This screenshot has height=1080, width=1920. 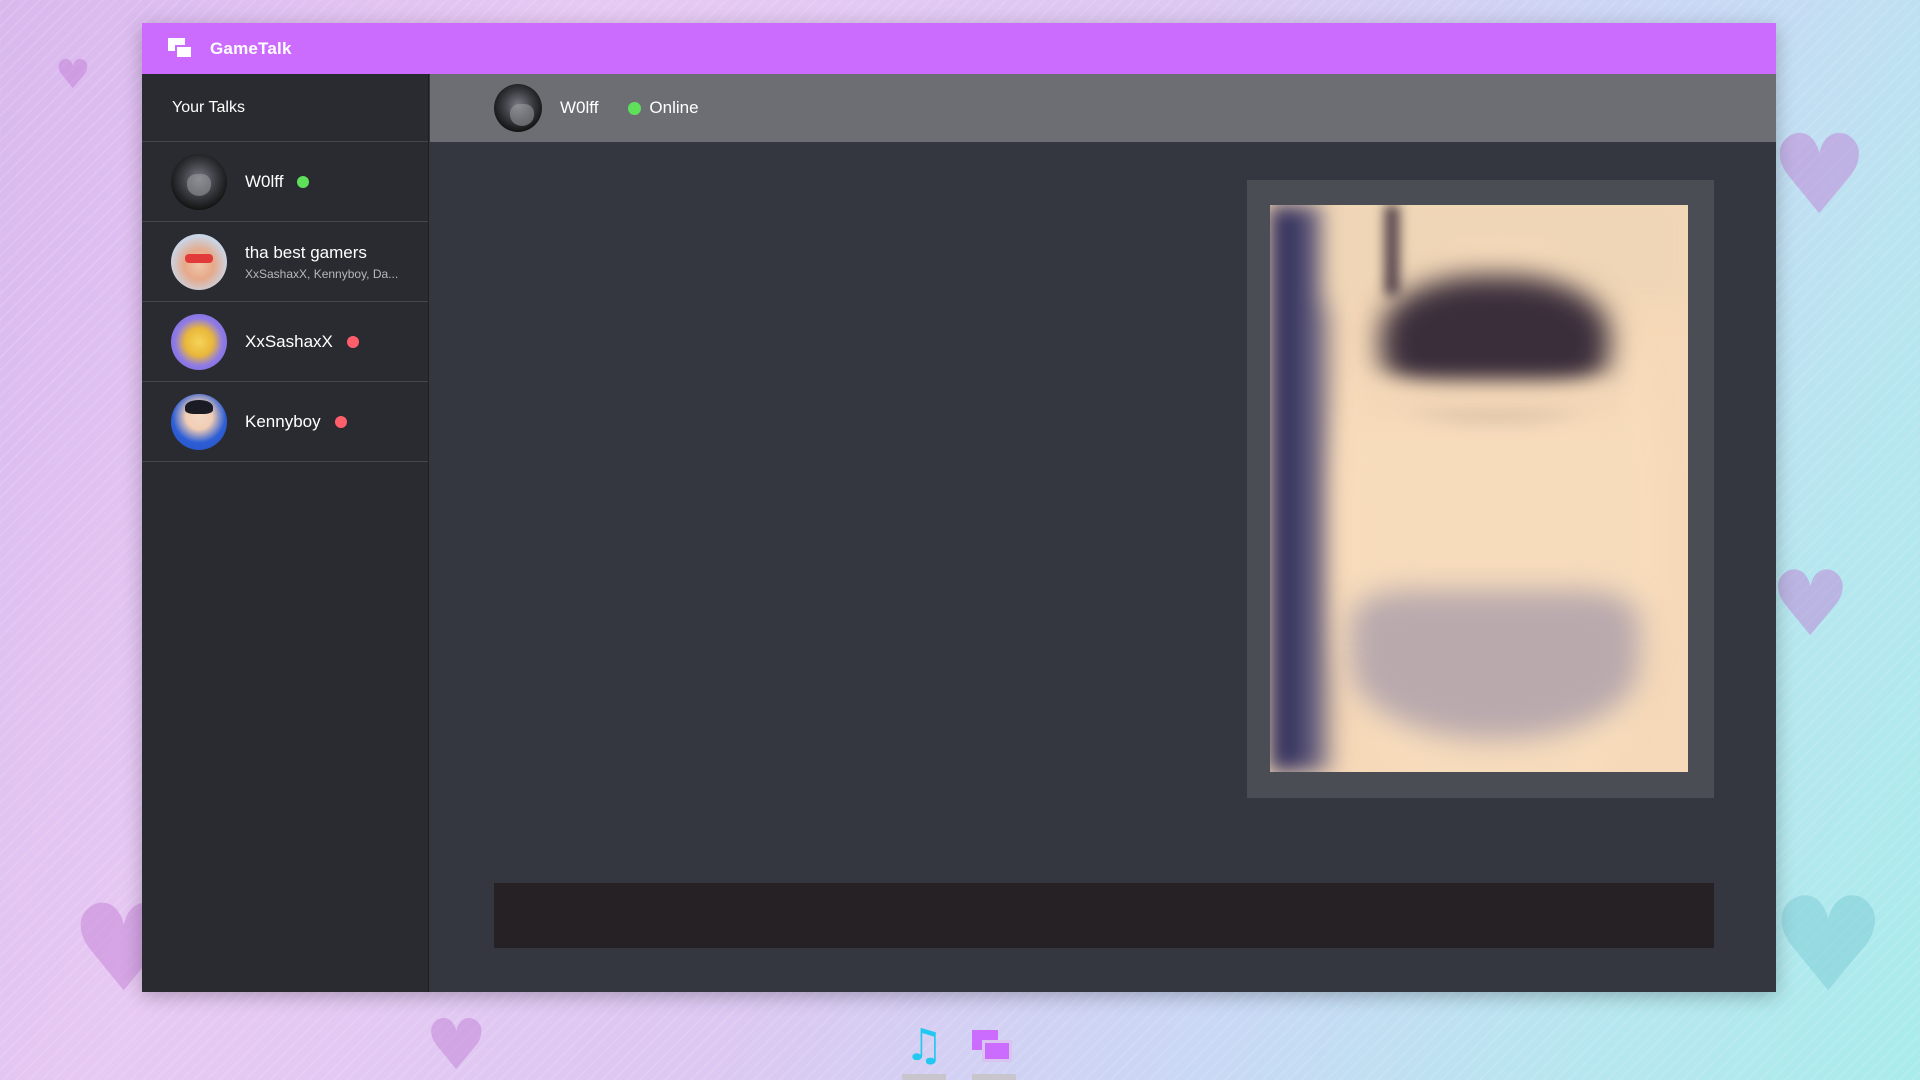 I want to click on chat-header: W0lff Online, so click(x=1103, y=108).